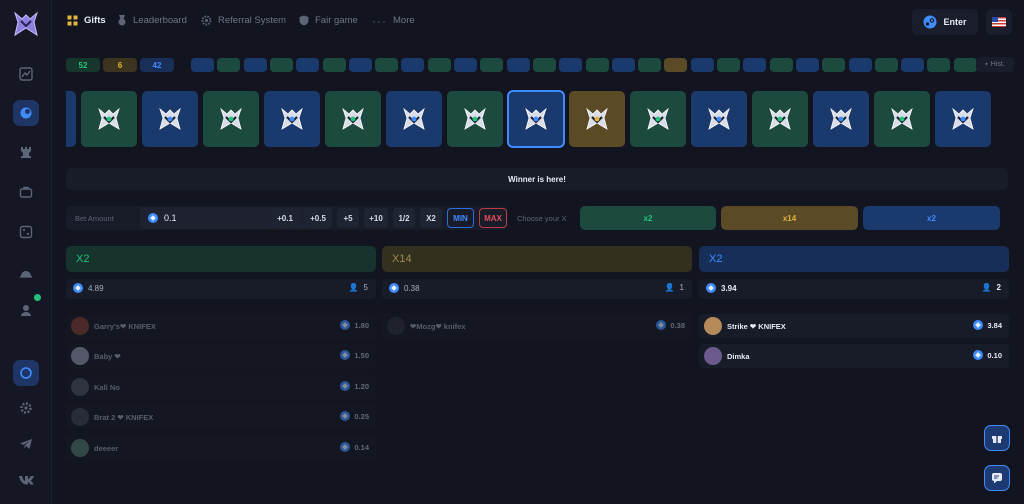  What do you see at coordinates (412, 288) in the screenshot?
I see `column-total: 0.38` at bounding box center [412, 288].